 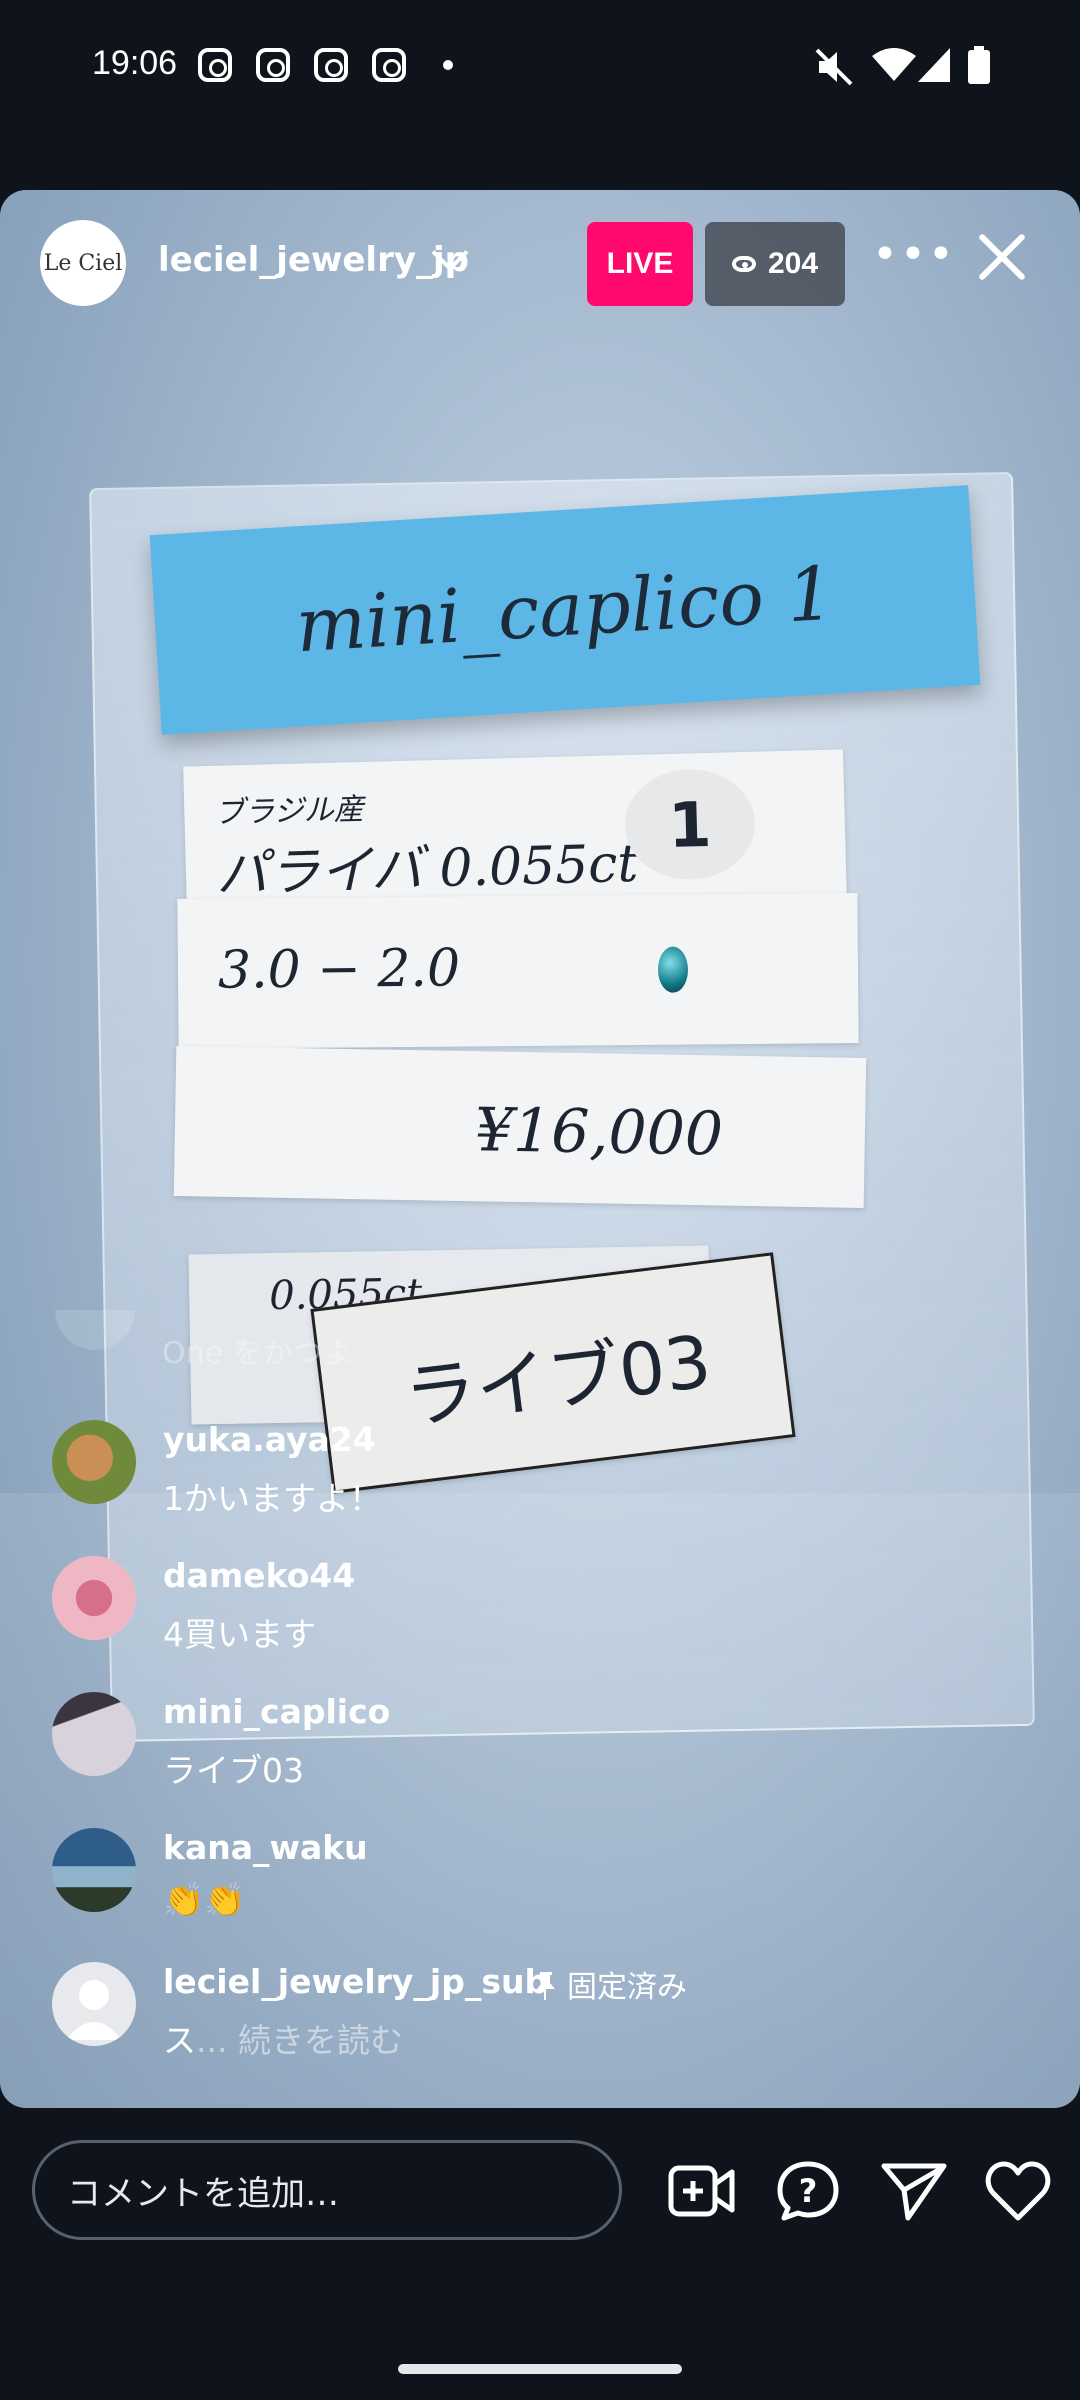 I want to click on comment-text: 4買います, so click(x=239, y=1634).